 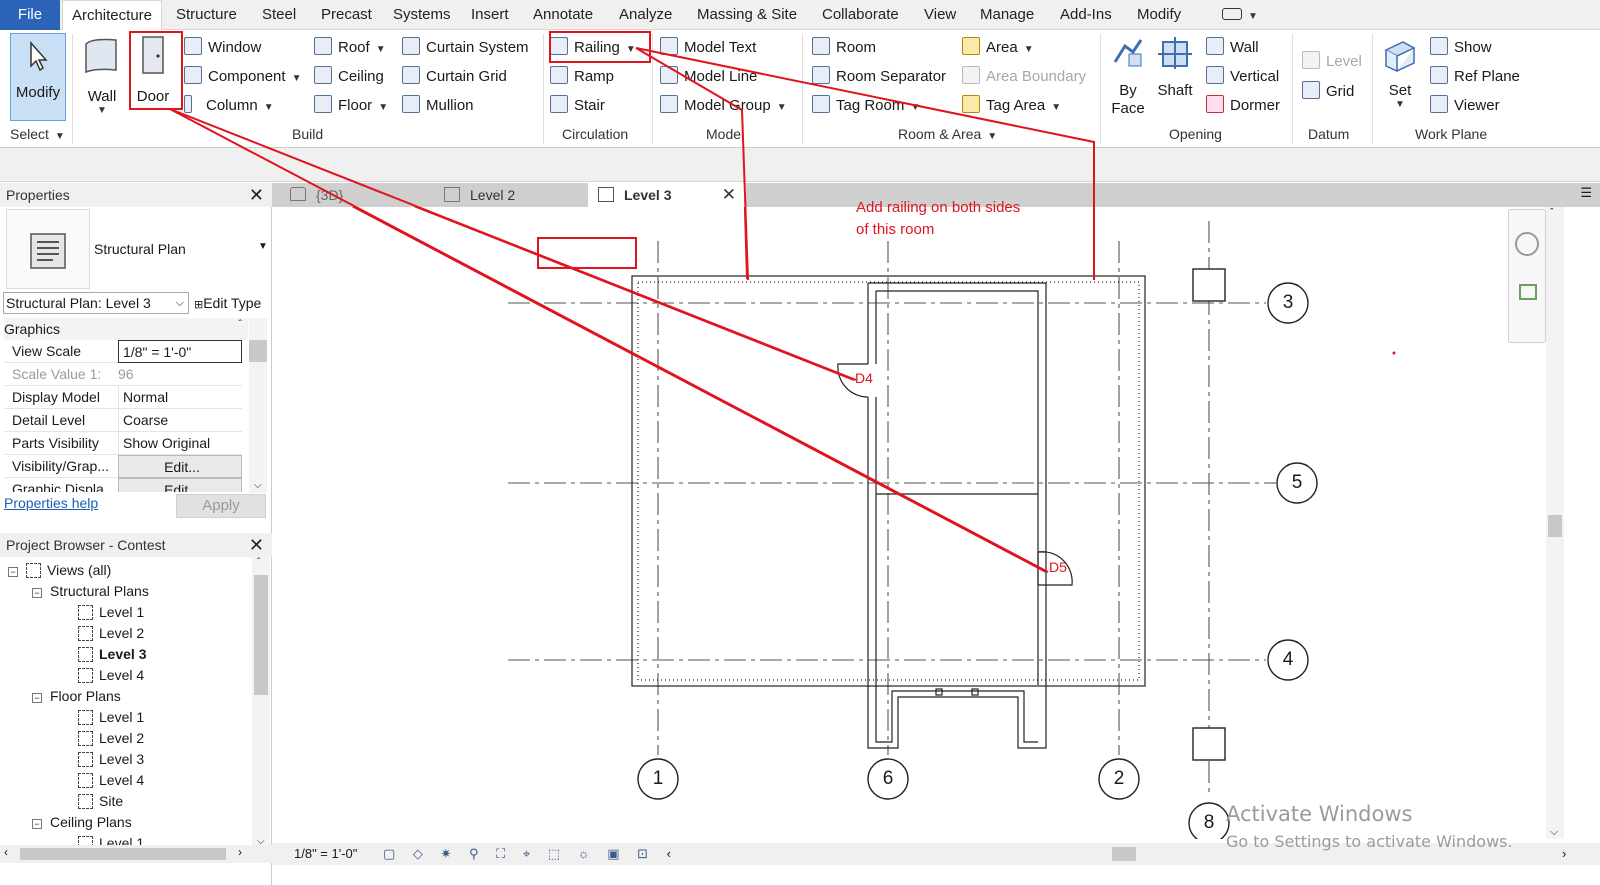 I want to click on door-tag-d4: D4, so click(x=864, y=378).